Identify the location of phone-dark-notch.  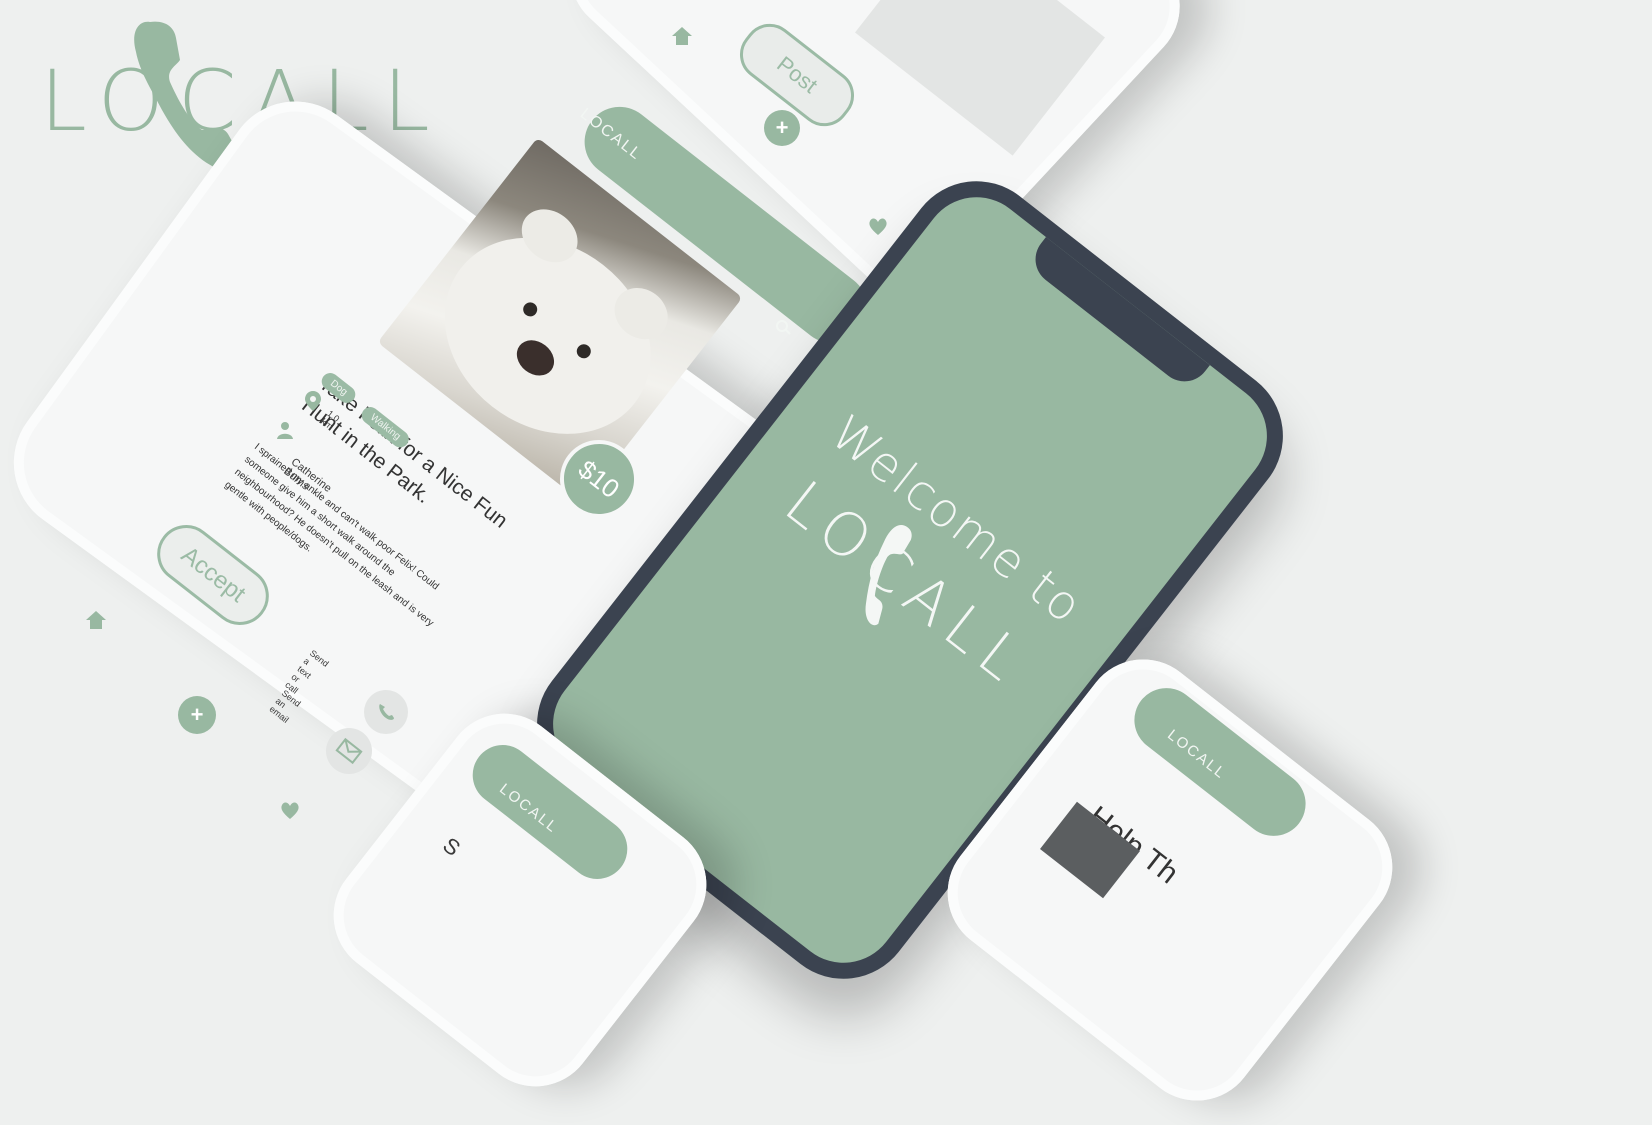
(1117, 314).